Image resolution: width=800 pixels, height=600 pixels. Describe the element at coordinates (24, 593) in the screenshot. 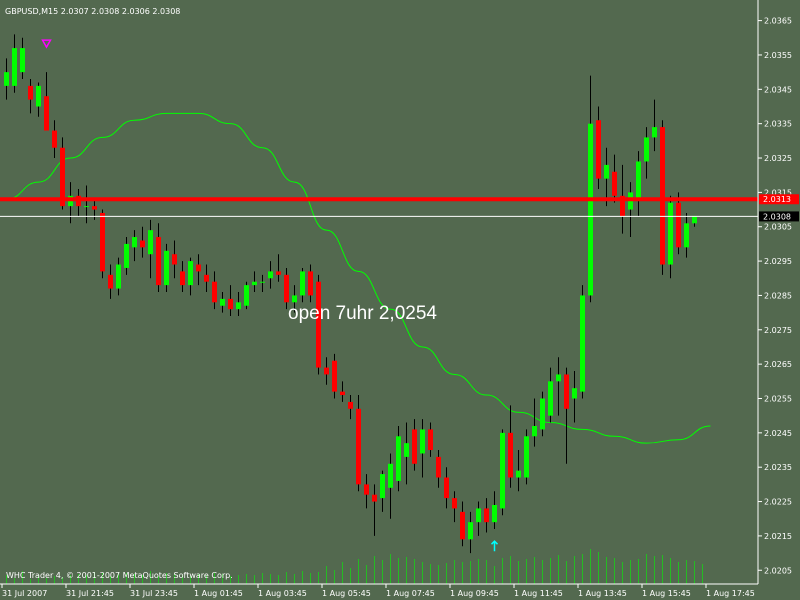

I see `x-tick-label: 31 Jul 2007` at that location.